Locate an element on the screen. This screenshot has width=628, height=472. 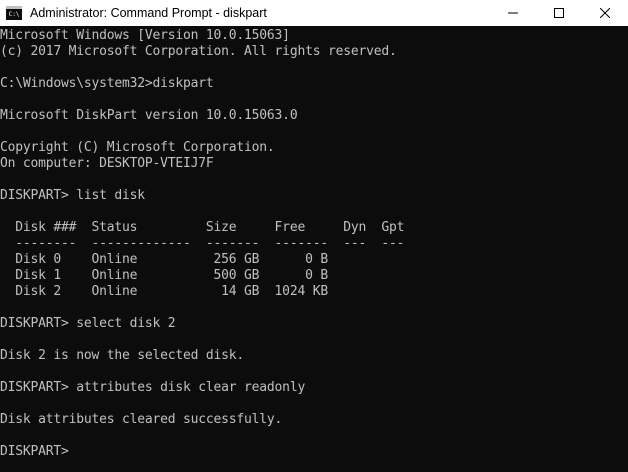
console-line: DISKPART> attributes disk clear readonly is located at coordinates (153, 387).